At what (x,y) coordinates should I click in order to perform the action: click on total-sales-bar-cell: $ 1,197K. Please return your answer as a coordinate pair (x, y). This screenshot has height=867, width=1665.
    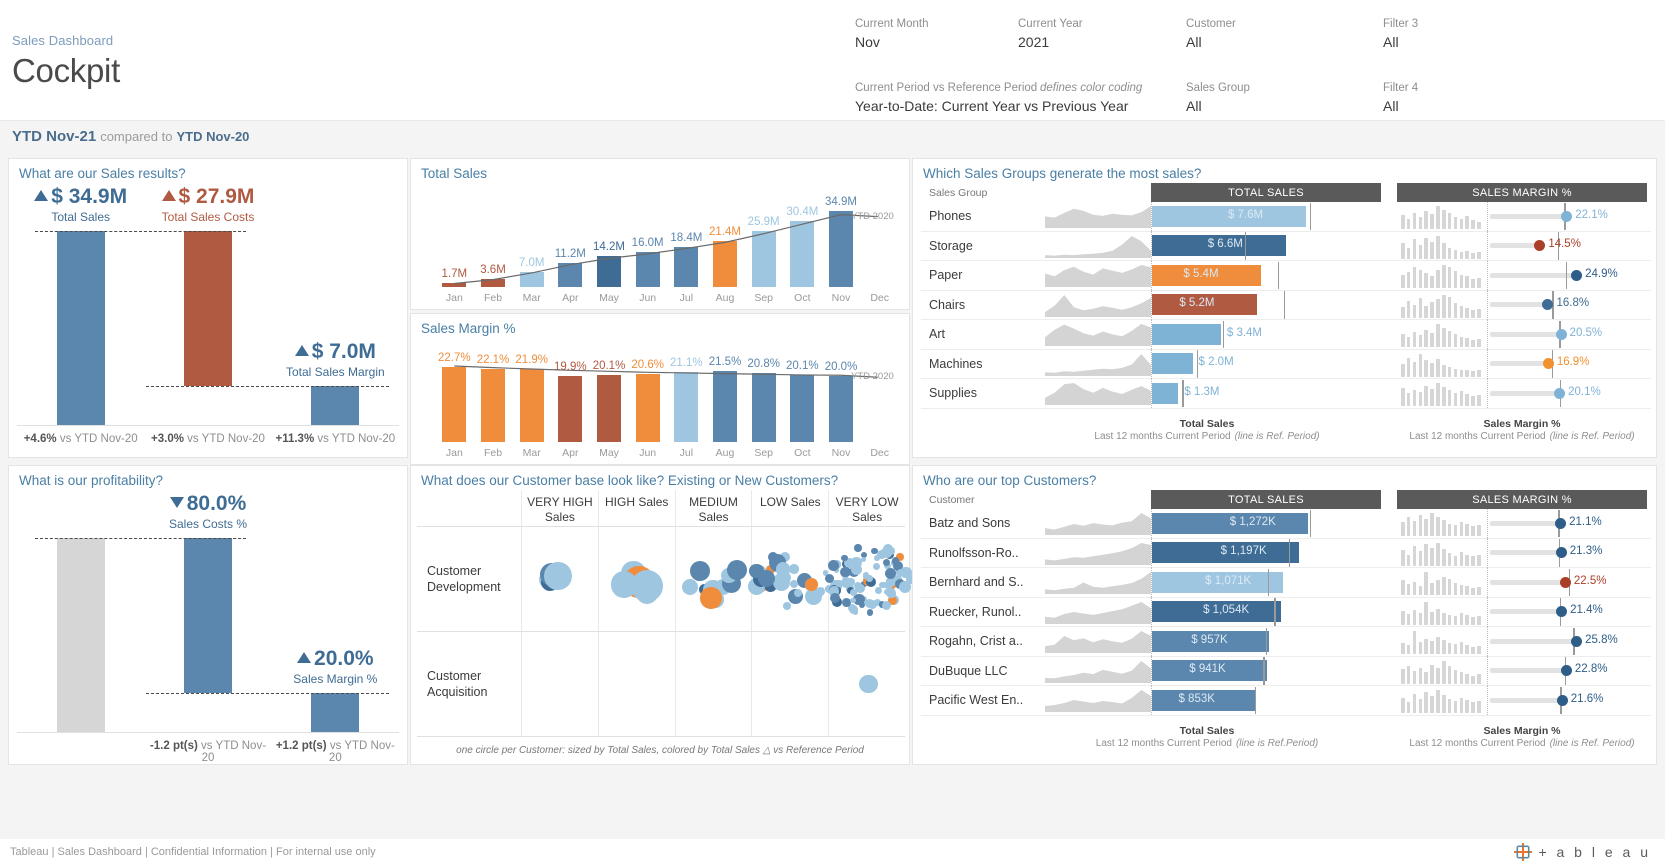
    Looking at the image, I should click on (1266, 553).